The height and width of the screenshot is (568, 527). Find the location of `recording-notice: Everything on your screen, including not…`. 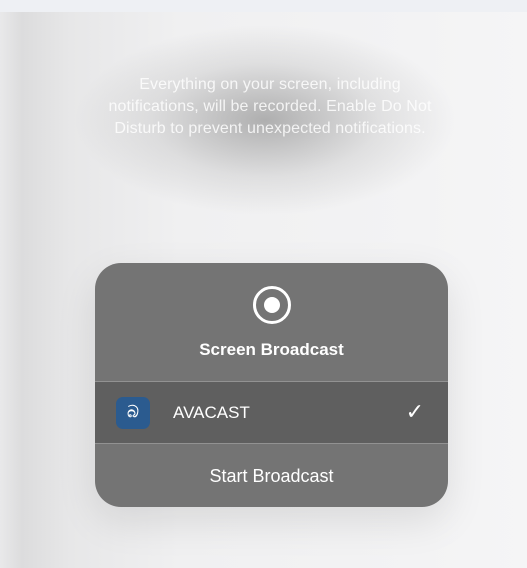

recording-notice: Everything on your screen, including not… is located at coordinates (270, 106).